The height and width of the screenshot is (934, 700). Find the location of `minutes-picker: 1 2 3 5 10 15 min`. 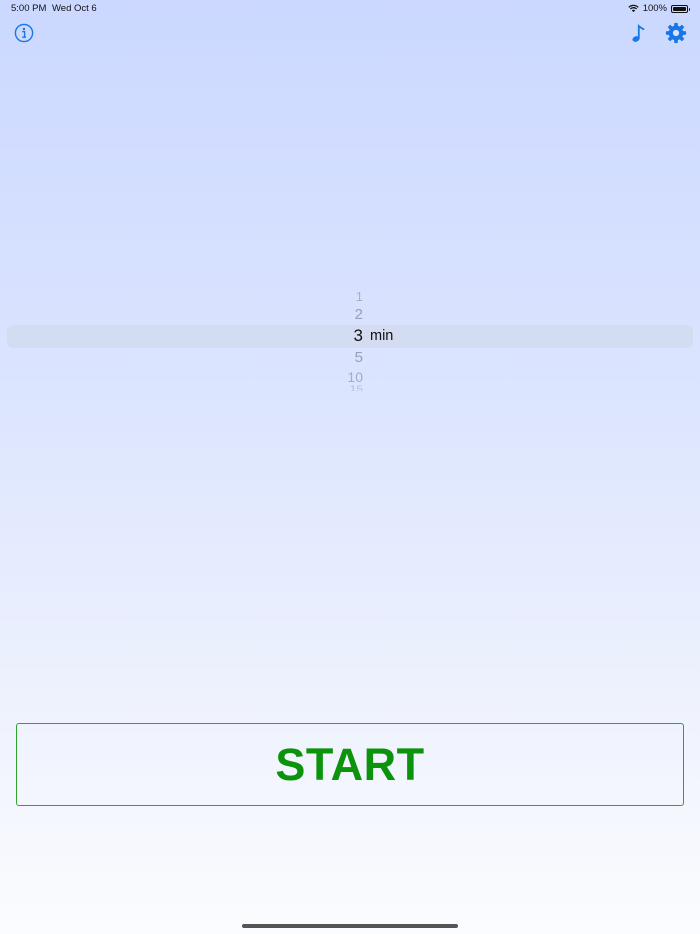

minutes-picker: 1 2 3 5 10 15 min is located at coordinates (350, 342).